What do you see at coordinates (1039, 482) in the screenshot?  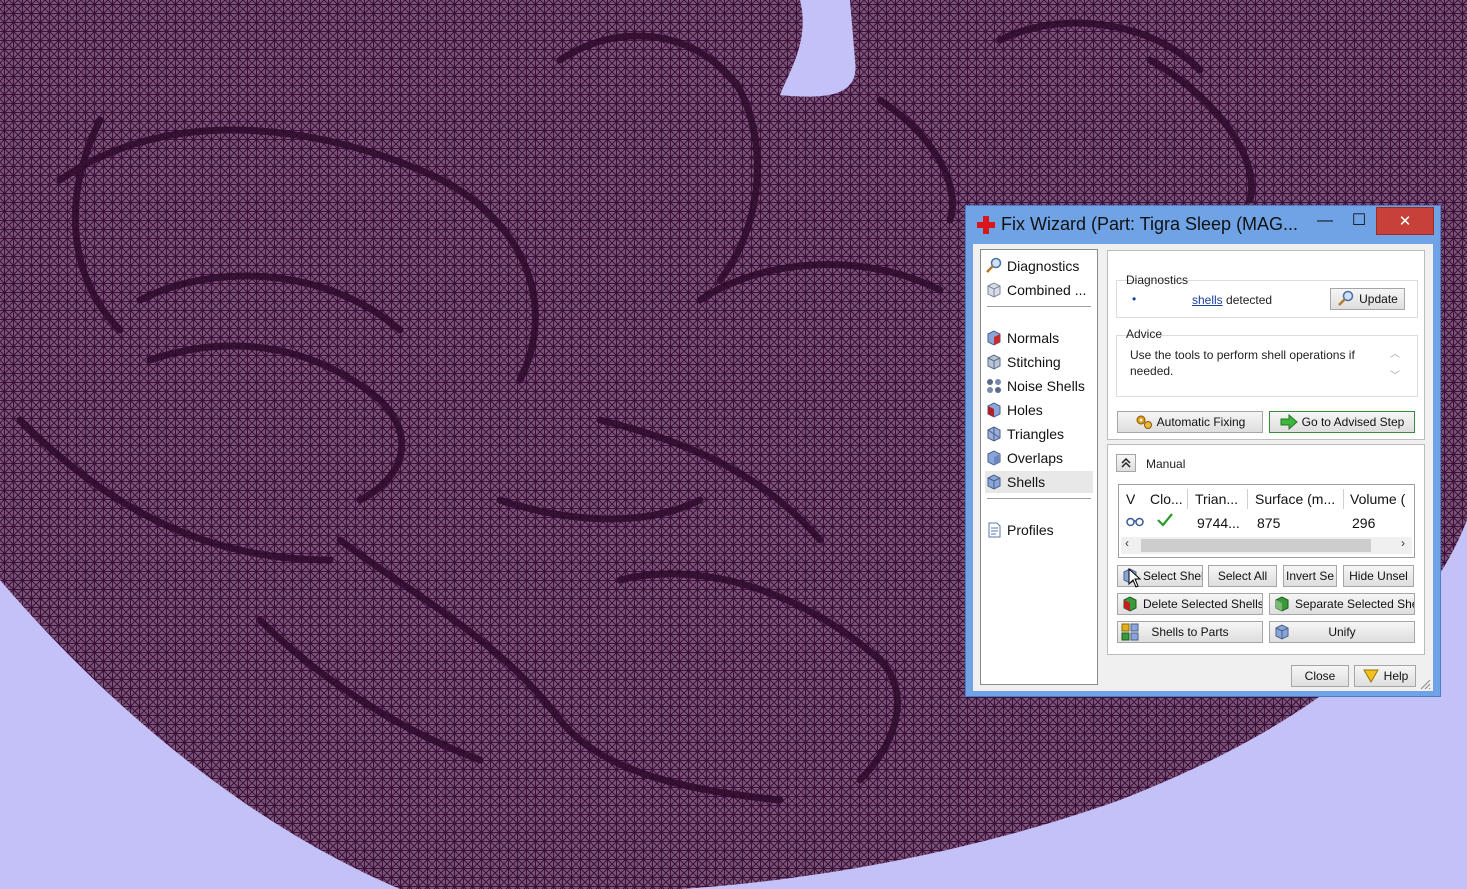 I see `nav-item-shells: Shells` at bounding box center [1039, 482].